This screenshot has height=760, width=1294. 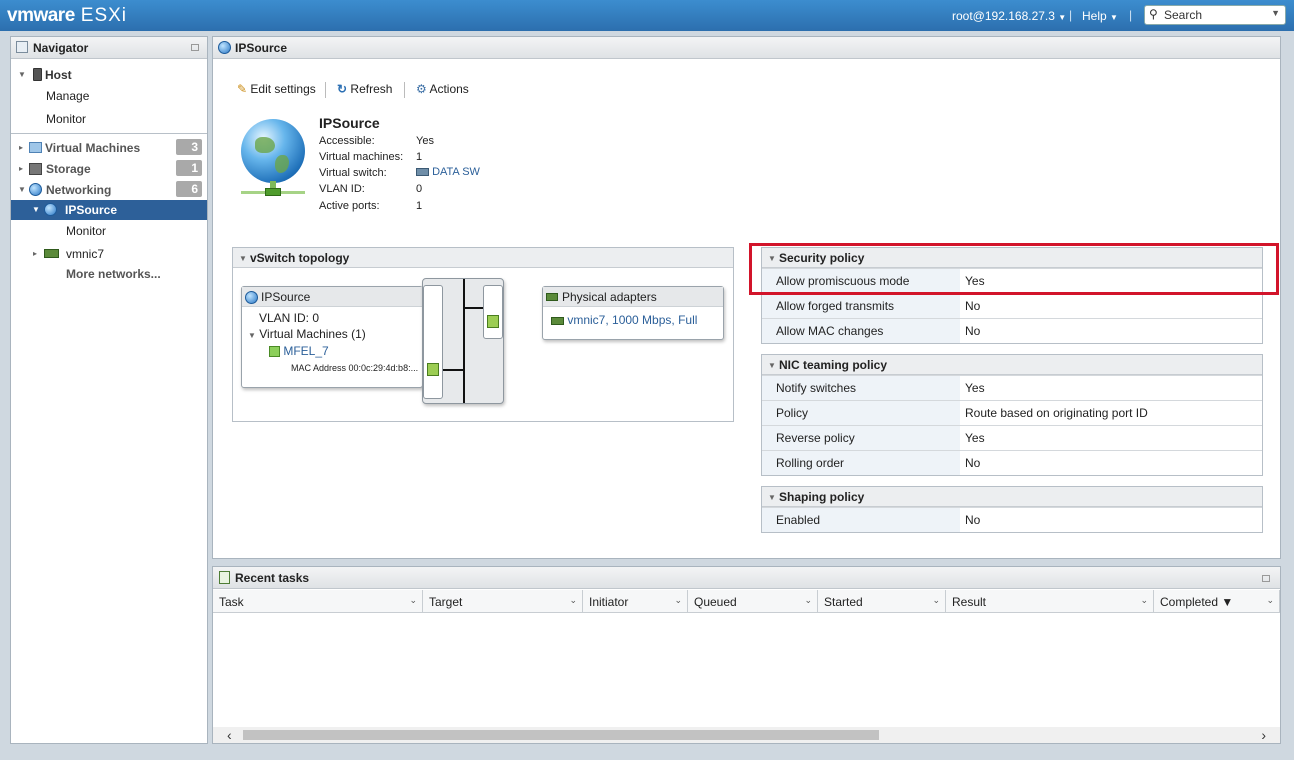 What do you see at coordinates (289, 318) in the screenshot?
I see `vlan-label: VLAN ID: 0` at bounding box center [289, 318].